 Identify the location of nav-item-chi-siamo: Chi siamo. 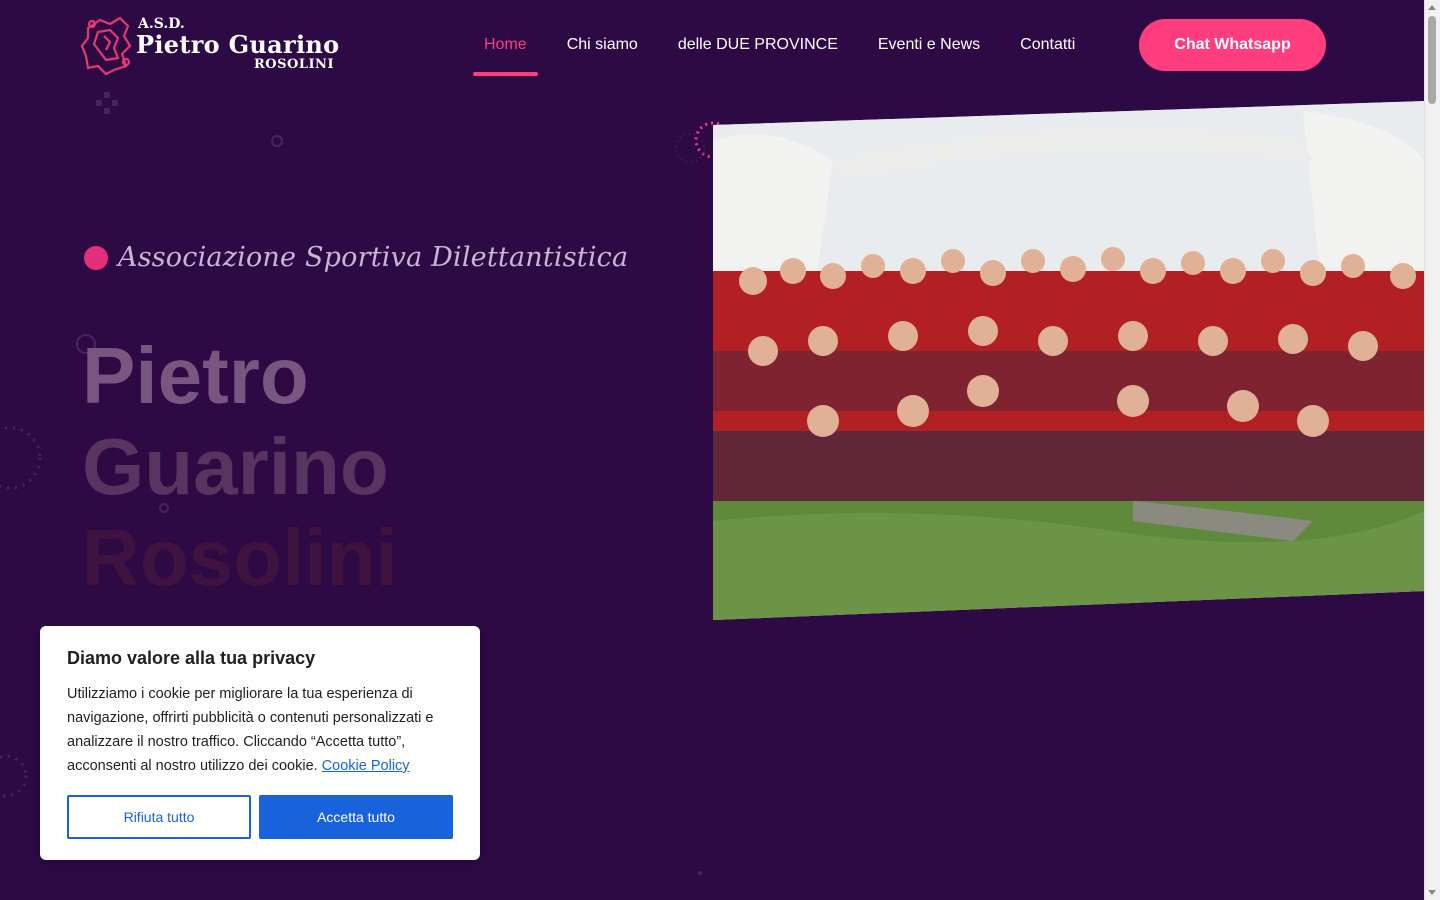
(602, 48).